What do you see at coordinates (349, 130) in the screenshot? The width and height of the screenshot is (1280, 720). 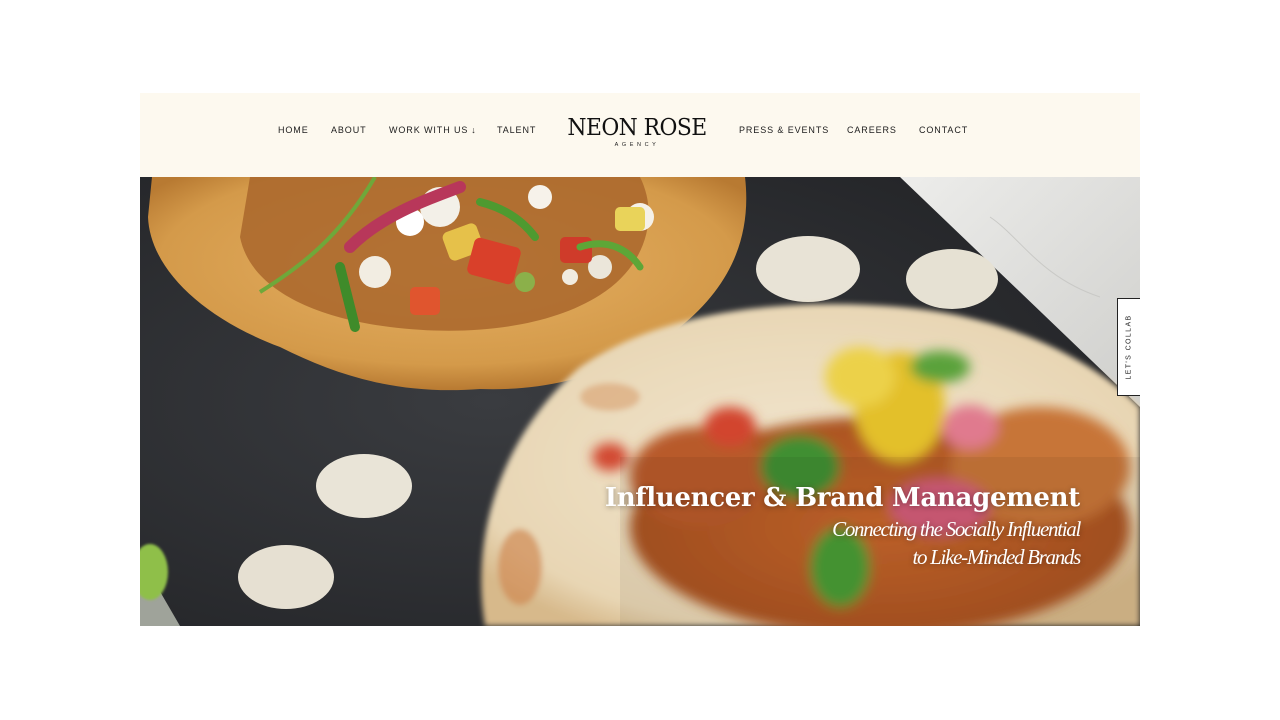 I see `nav-about: ABOUT` at bounding box center [349, 130].